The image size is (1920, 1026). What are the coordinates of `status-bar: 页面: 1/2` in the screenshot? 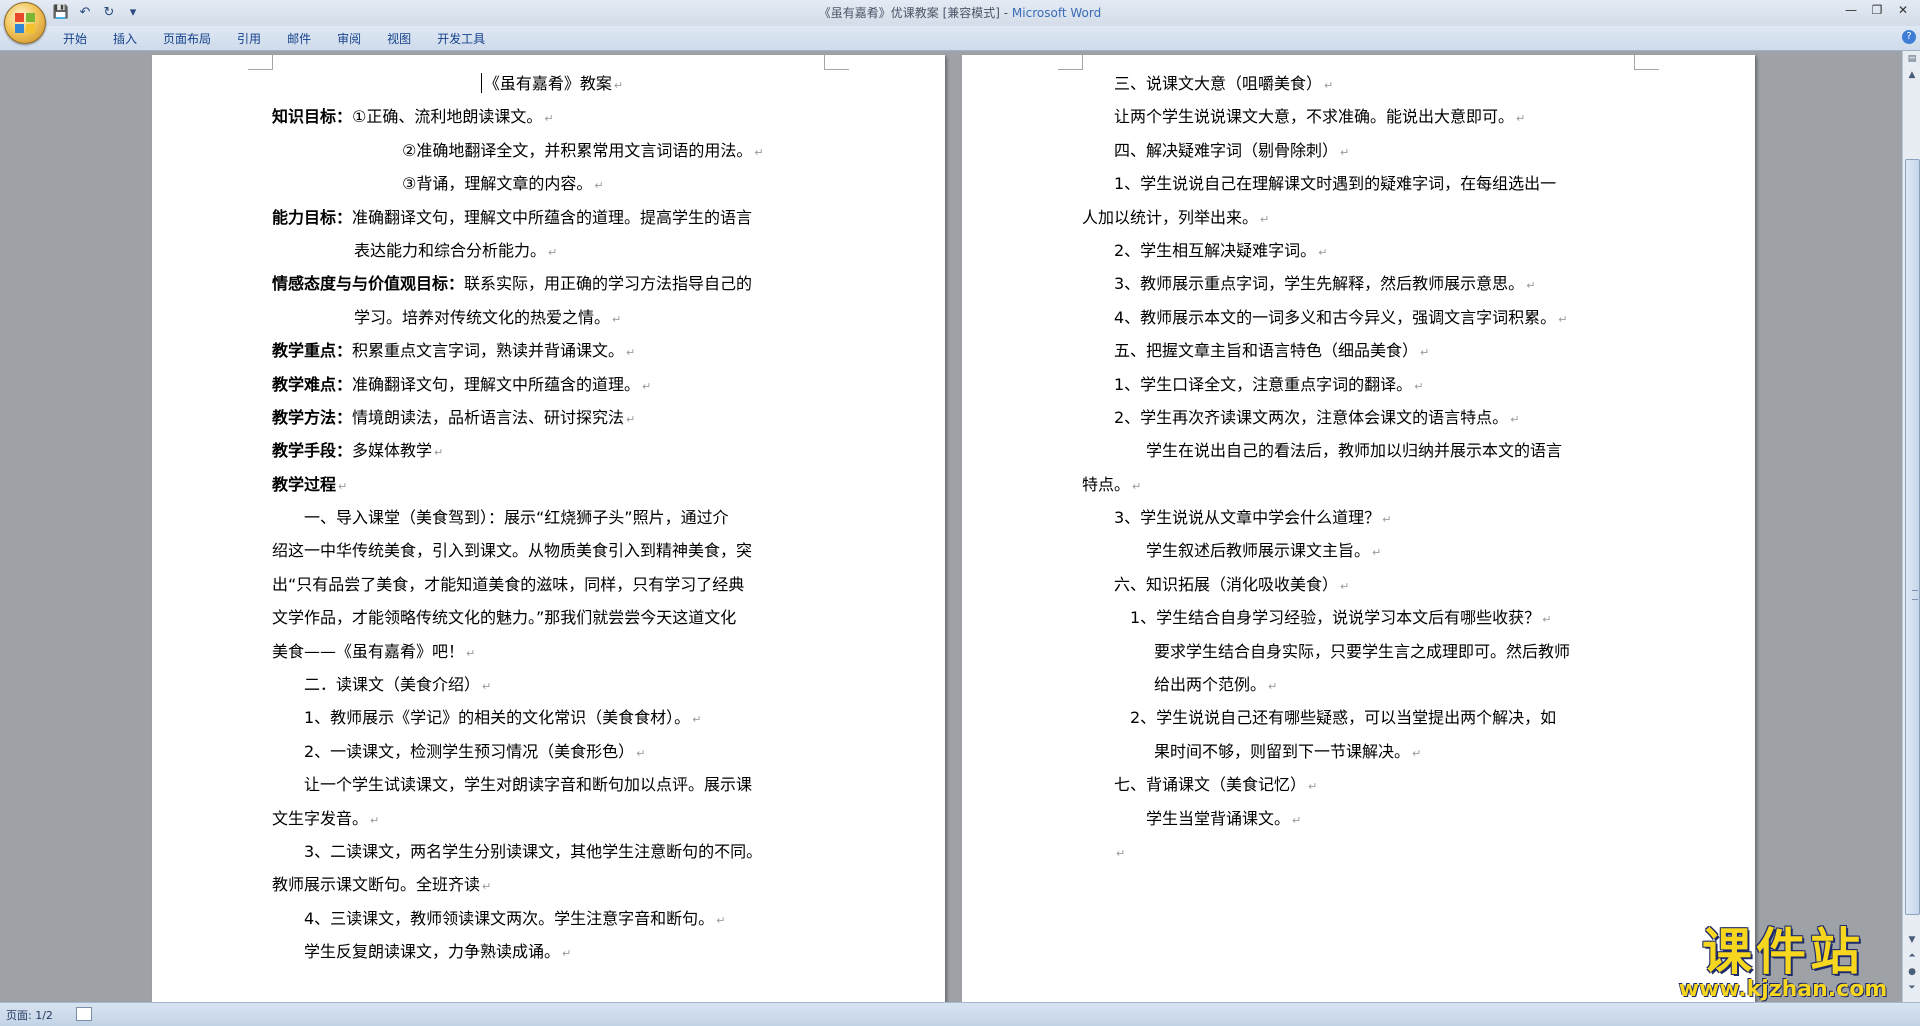 It's located at (960, 1014).